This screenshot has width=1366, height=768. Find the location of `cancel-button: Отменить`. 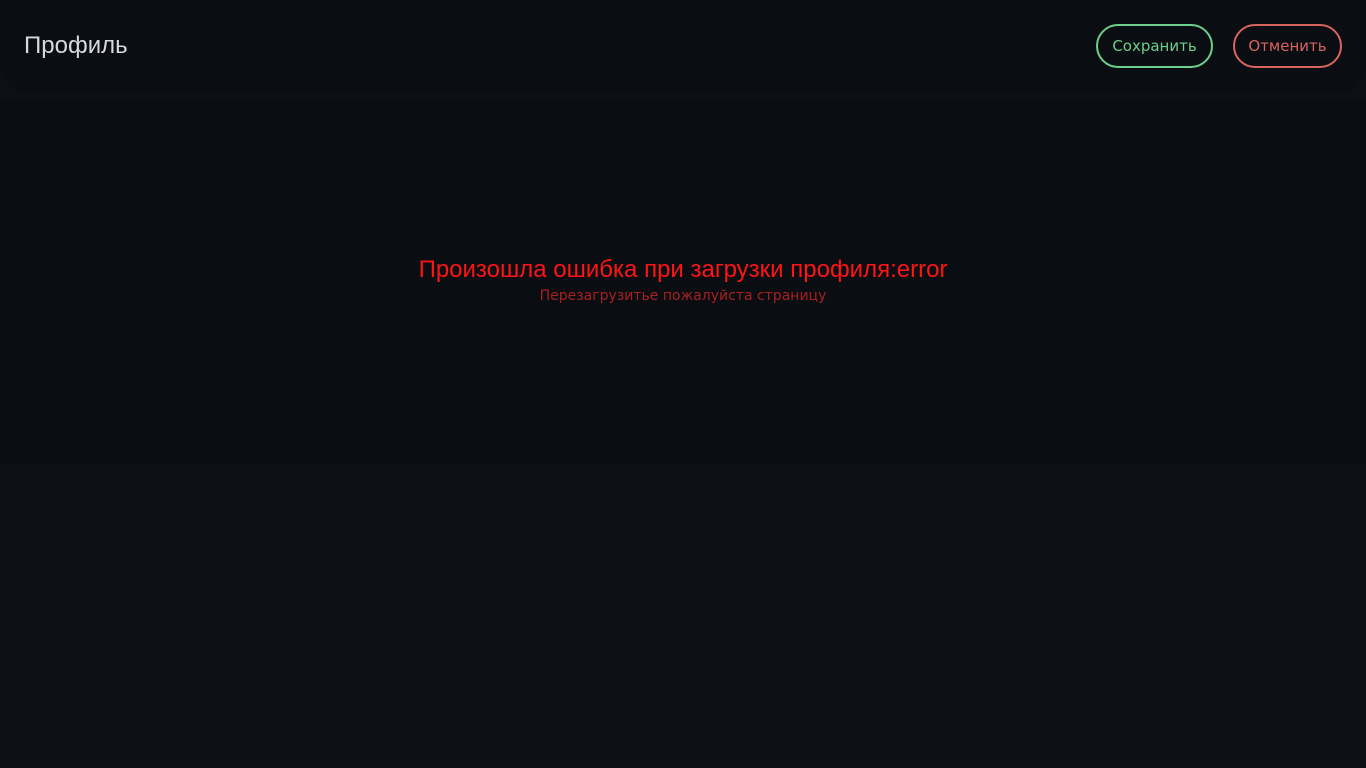

cancel-button: Отменить is located at coordinates (1287, 46).